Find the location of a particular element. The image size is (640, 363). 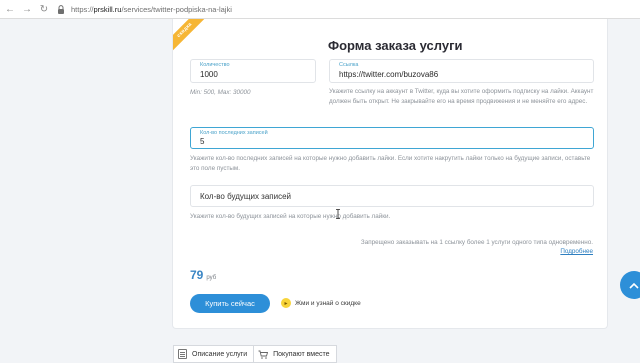

arrow-right-icon: ▸ is located at coordinates (286, 303).